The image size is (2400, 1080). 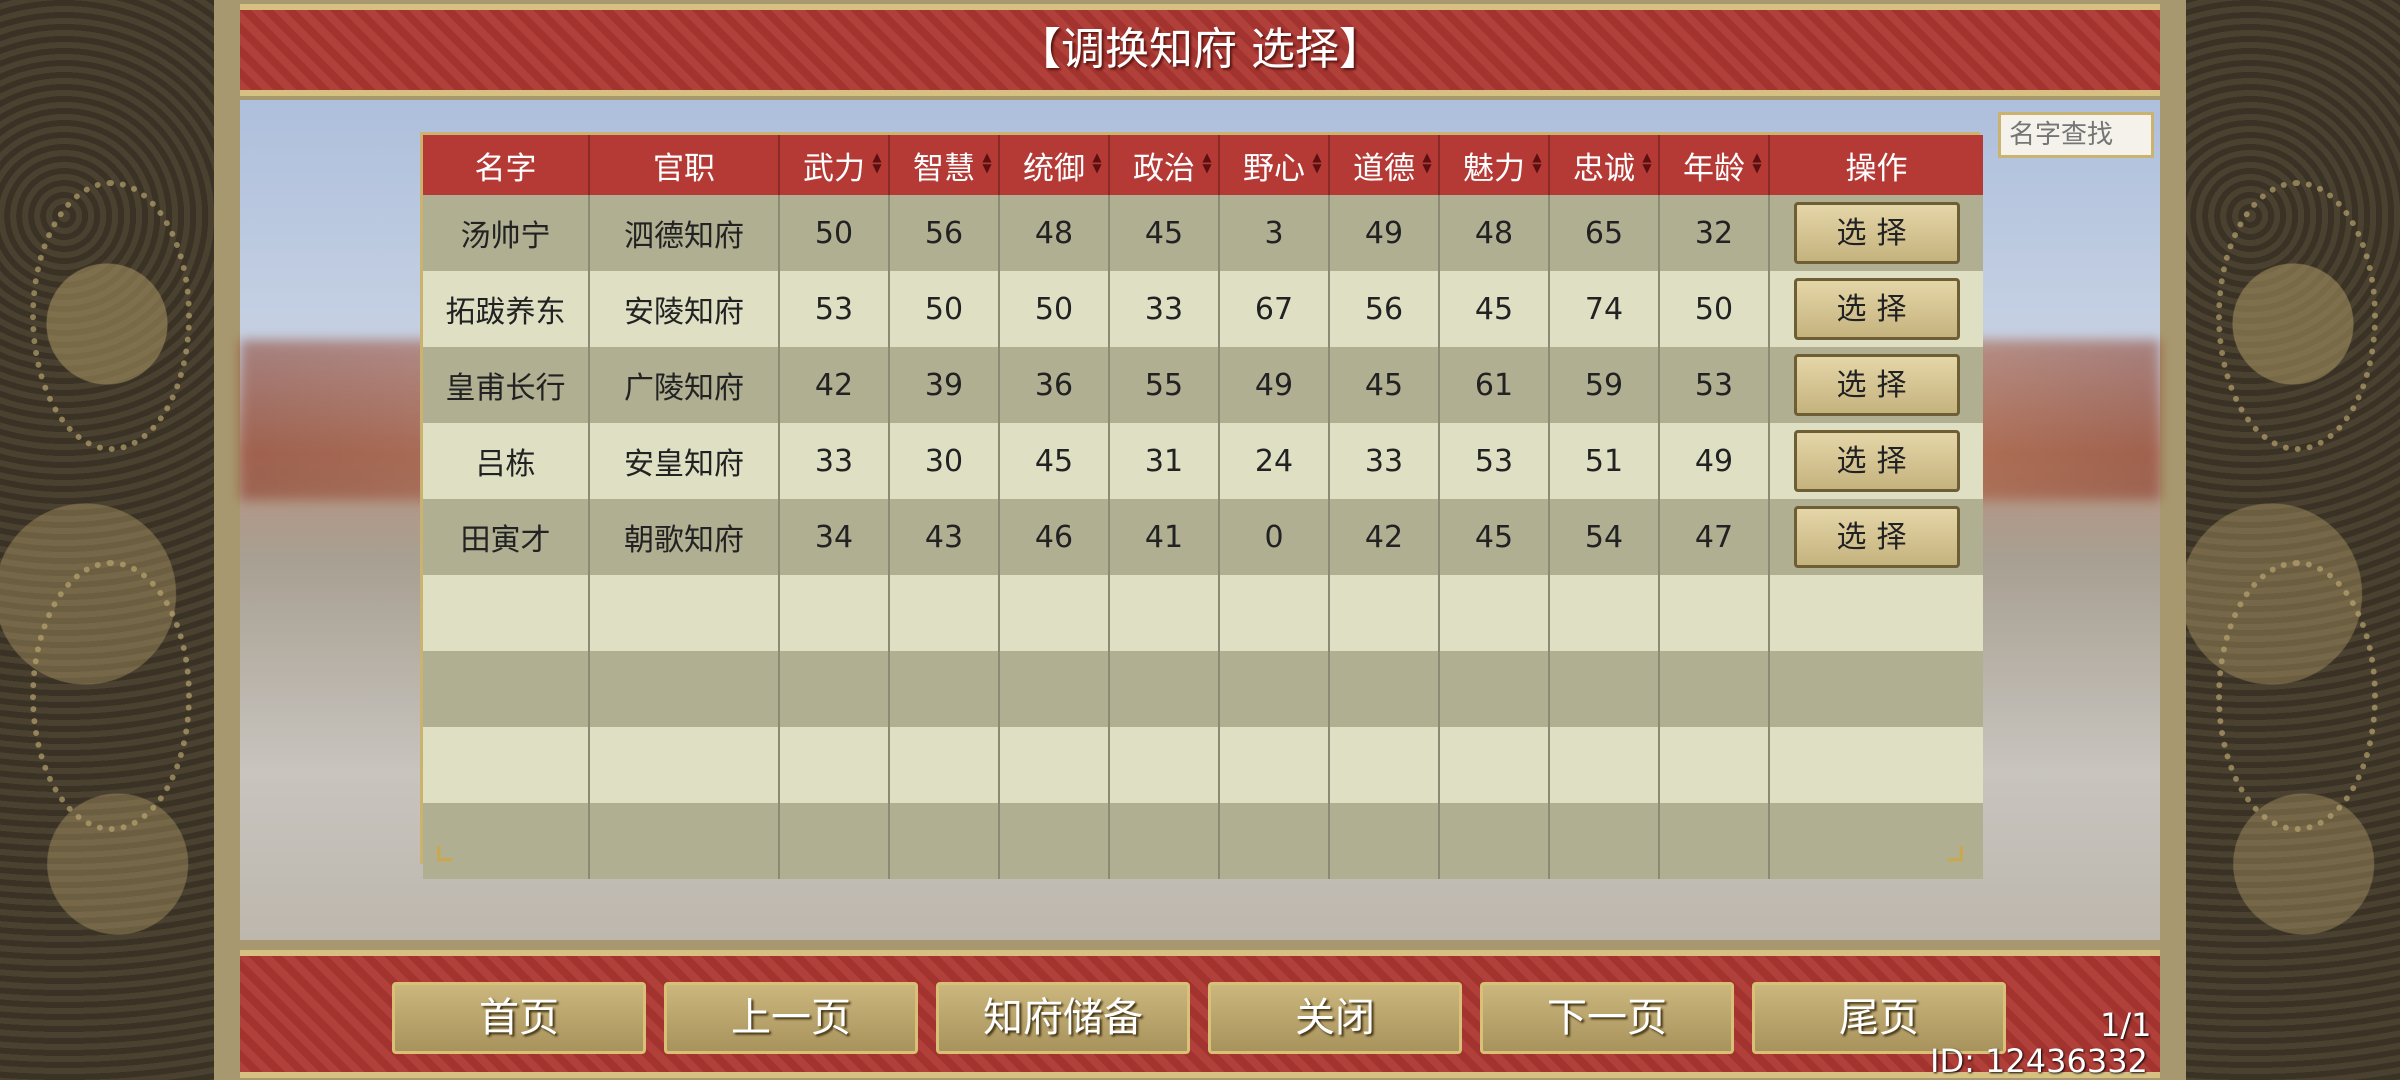 What do you see at coordinates (506, 385) in the screenshot?
I see `cell-name: 皇甫长行` at bounding box center [506, 385].